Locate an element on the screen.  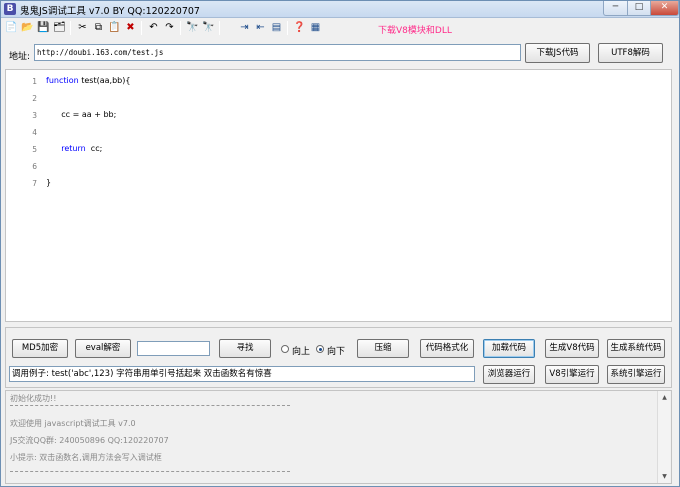
find-next-icon: 🔭 is located at coordinates (208, 27).